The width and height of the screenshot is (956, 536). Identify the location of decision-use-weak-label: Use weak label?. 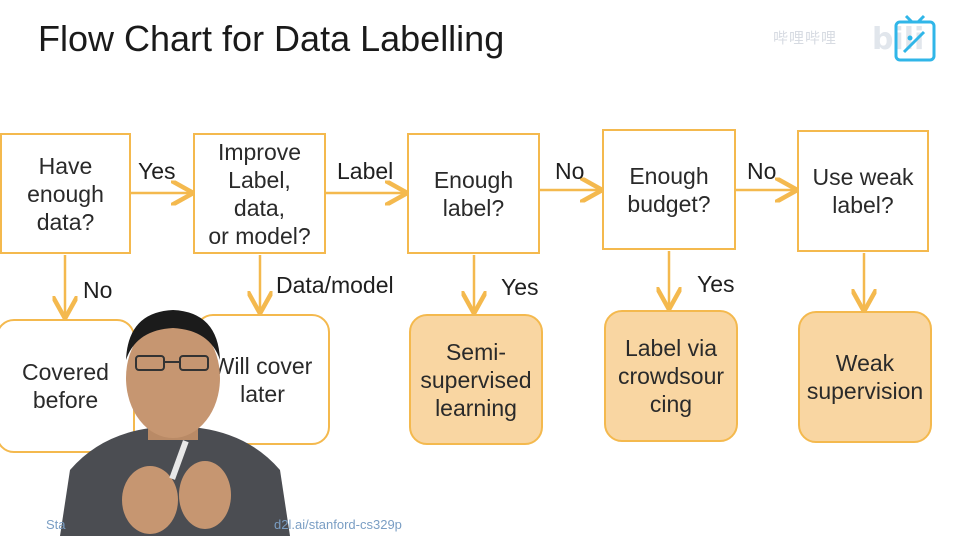
(863, 191).